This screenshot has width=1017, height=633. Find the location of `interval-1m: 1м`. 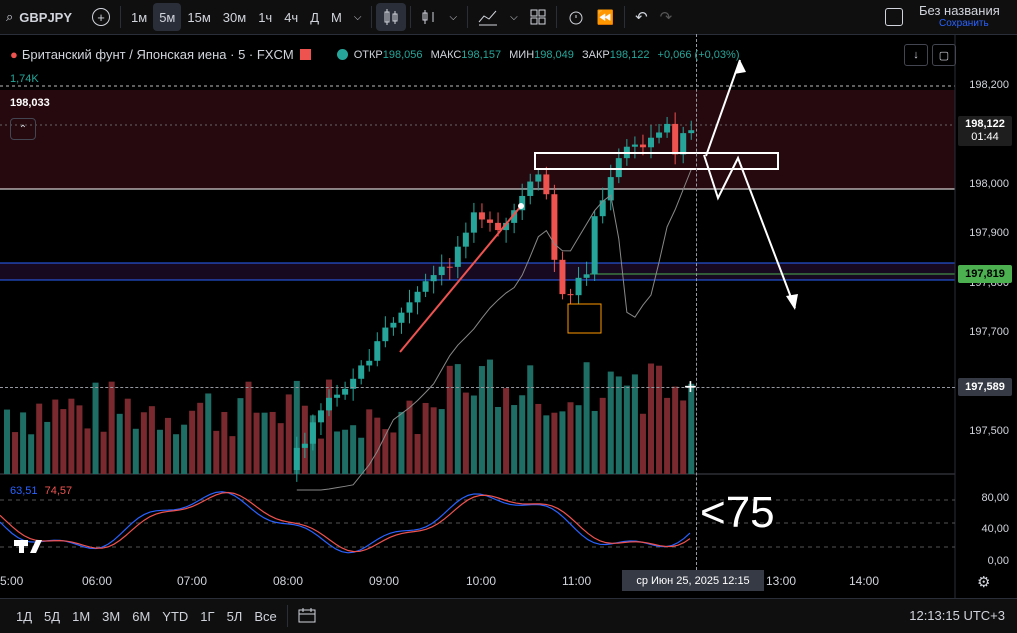

interval-1m: 1м is located at coordinates (139, 17).